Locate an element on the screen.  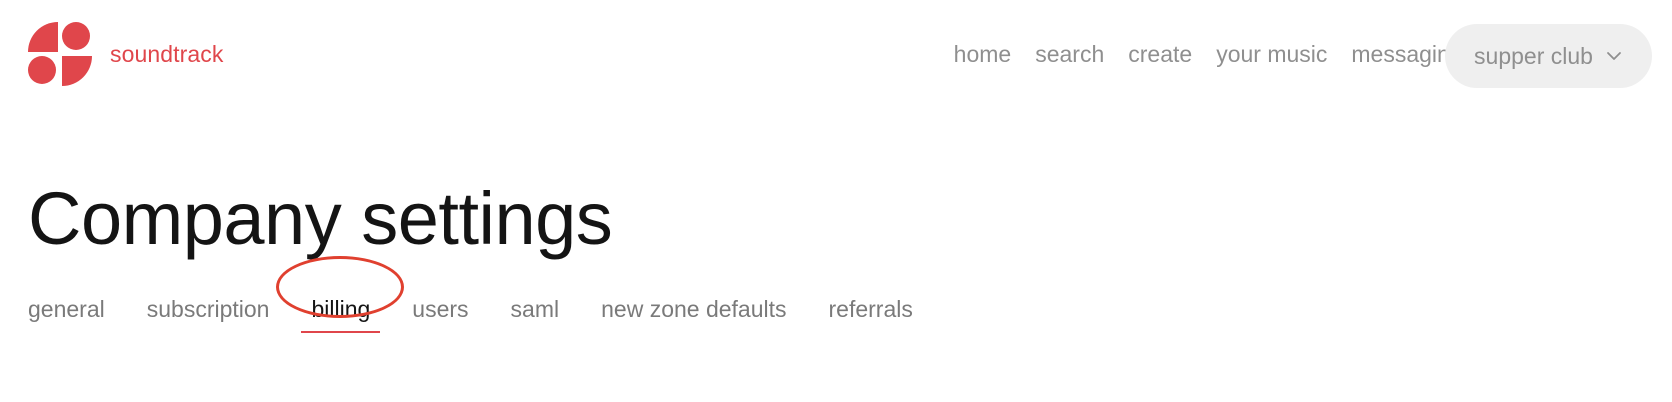
account-selector: supper club is located at coordinates (1548, 56).